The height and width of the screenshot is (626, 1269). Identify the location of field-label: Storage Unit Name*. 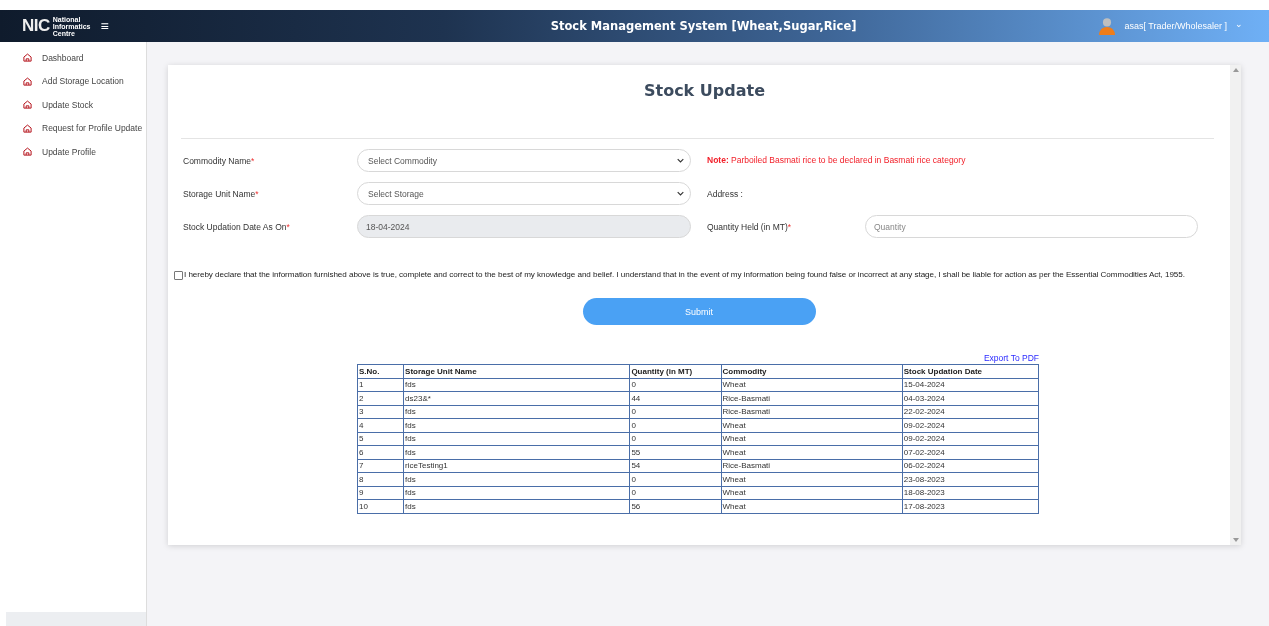
(221, 193).